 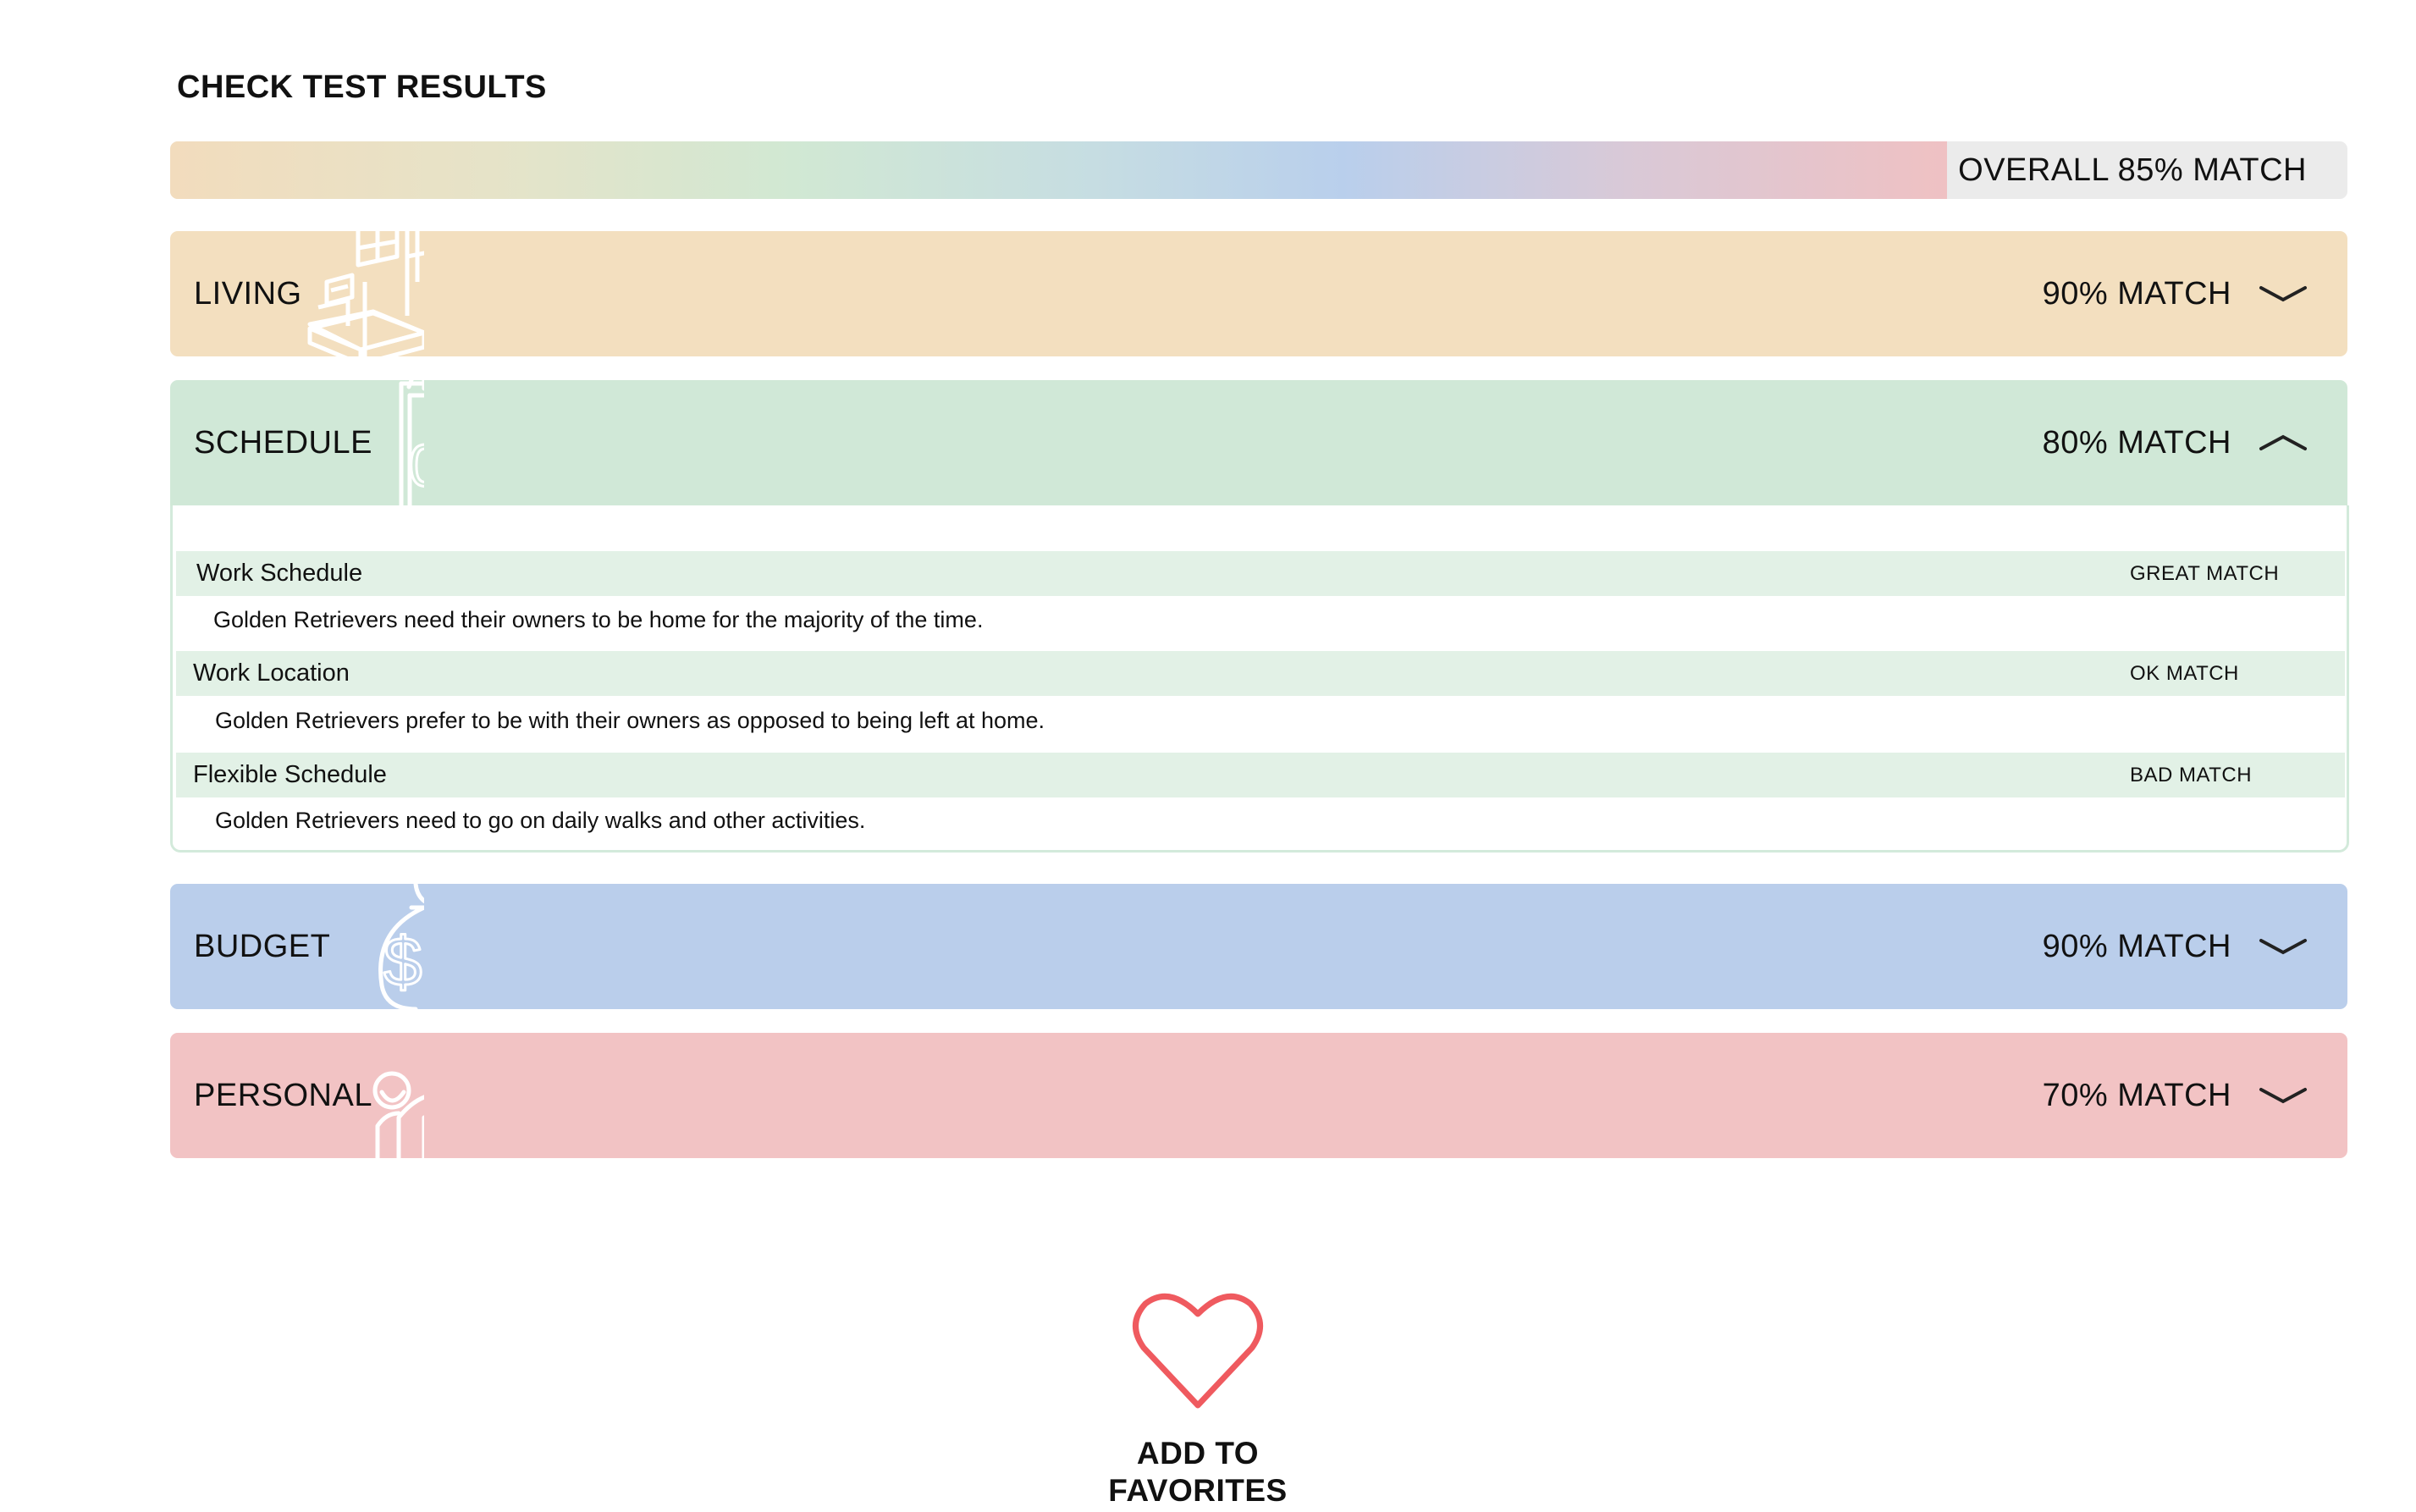 What do you see at coordinates (1260, 573) in the screenshot?
I see `detail-row-work-schedule: Work Schedule GREAT MATCH` at bounding box center [1260, 573].